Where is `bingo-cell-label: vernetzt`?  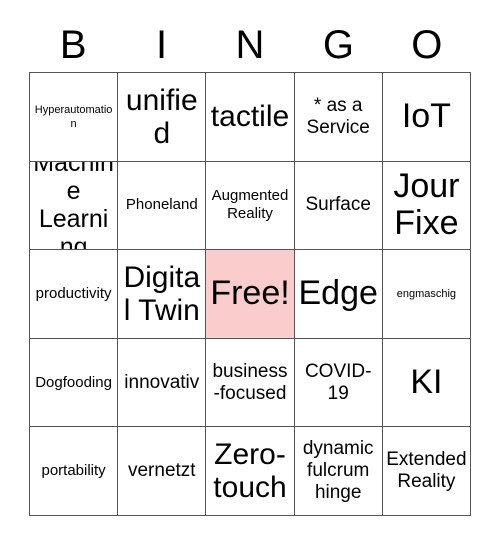
bingo-cell-label: vernetzt is located at coordinates (161, 471).